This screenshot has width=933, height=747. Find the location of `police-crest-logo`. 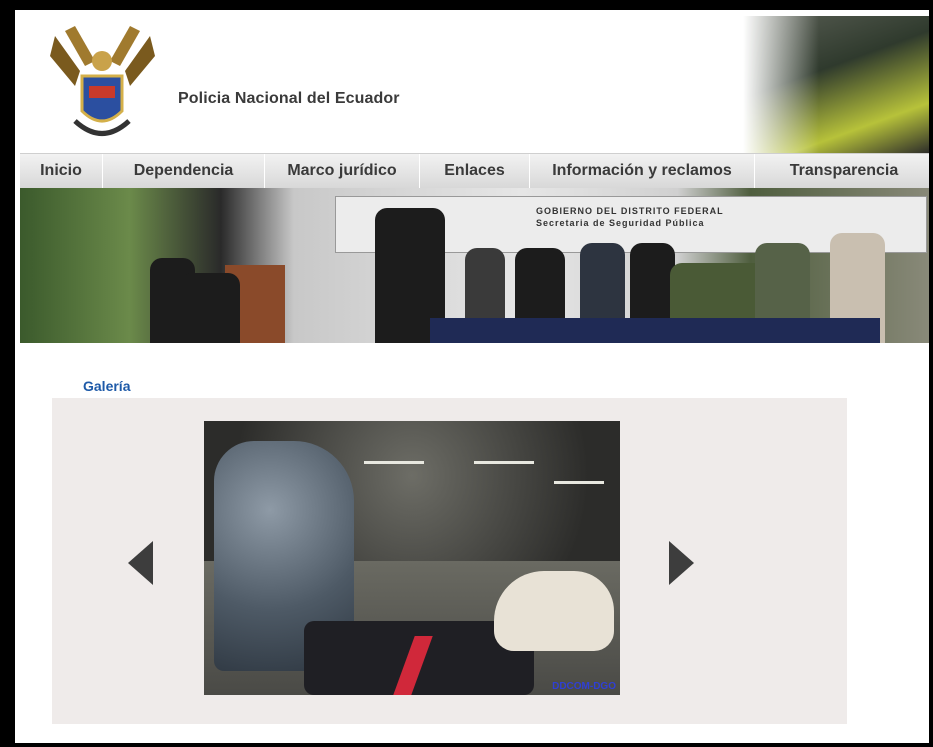

police-crest-logo is located at coordinates (102, 81).